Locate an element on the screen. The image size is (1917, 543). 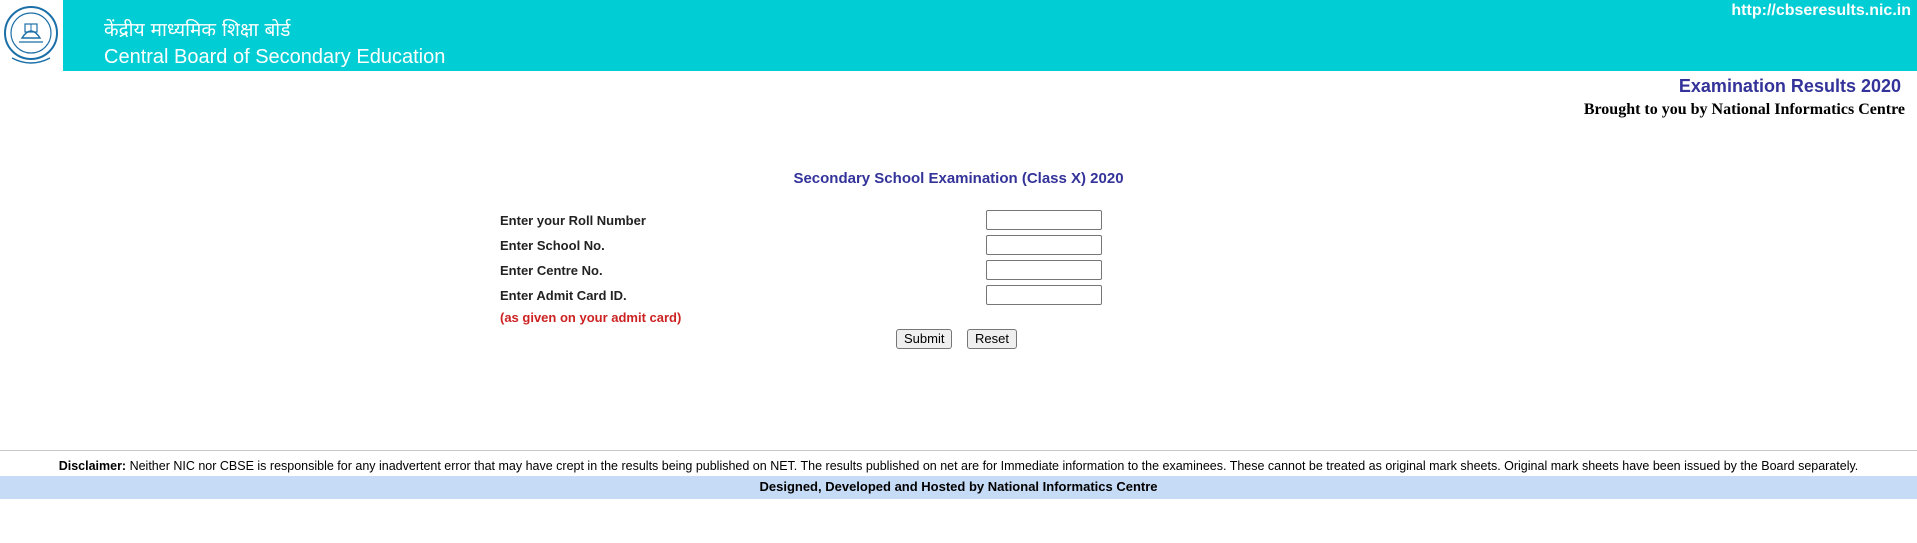
roll-number-input is located at coordinates (1044, 220).